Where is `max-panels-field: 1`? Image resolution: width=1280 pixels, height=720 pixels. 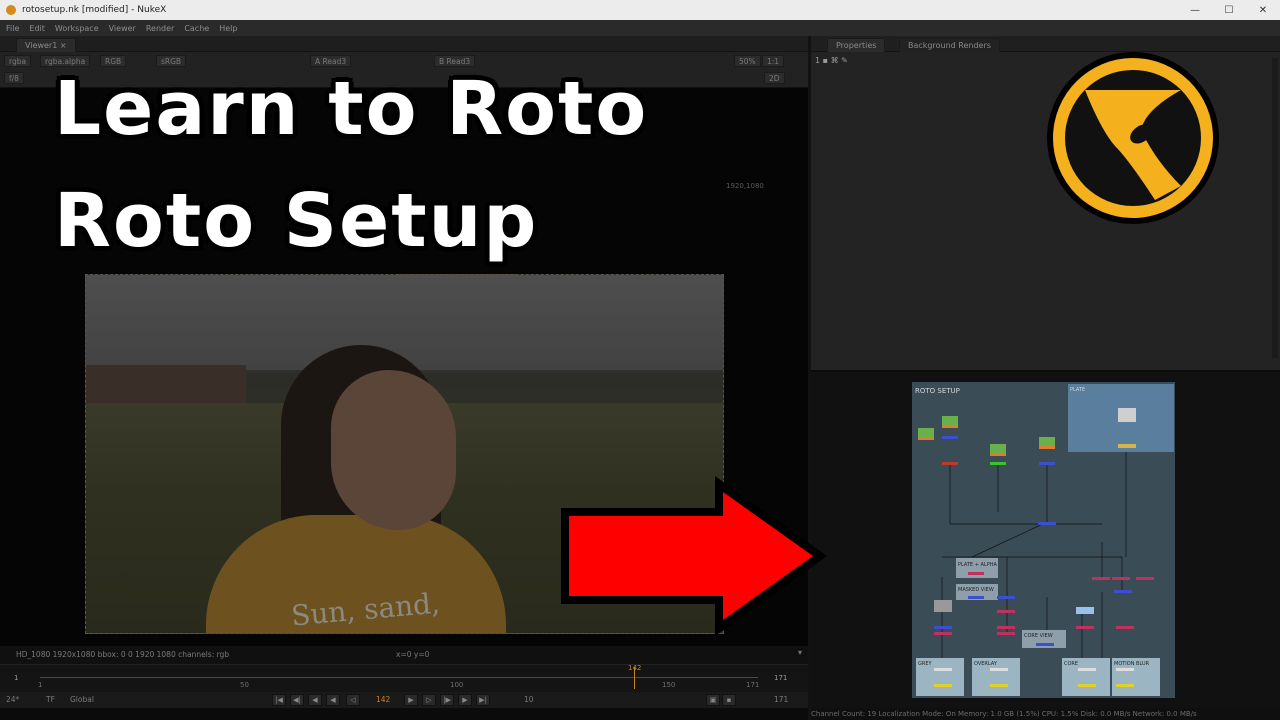 max-panels-field: 1 is located at coordinates (817, 60).